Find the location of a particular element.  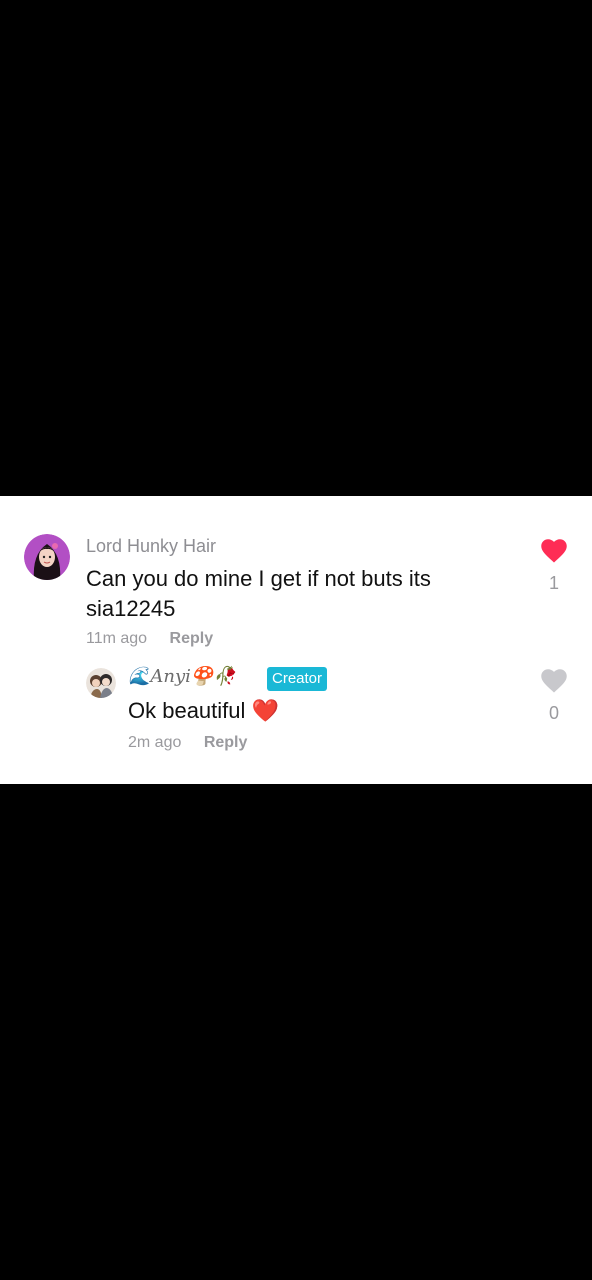

heart-filled-icon is located at coordinates (554, 551).